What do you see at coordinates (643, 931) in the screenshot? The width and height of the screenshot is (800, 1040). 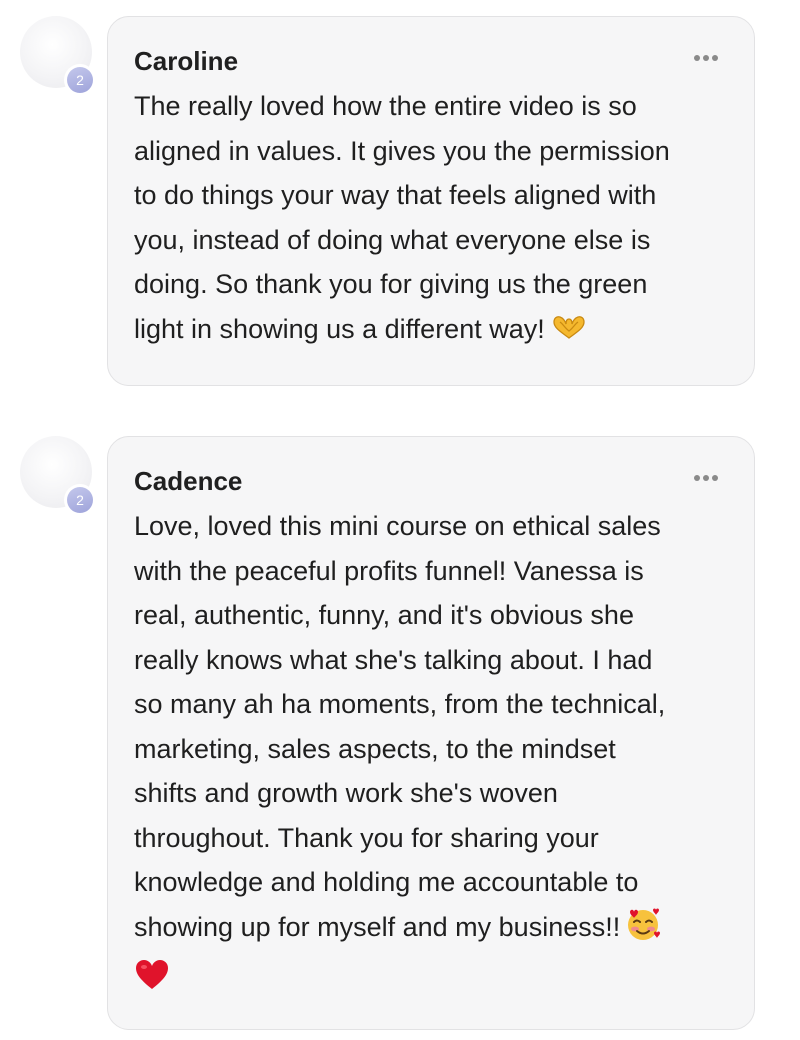 I see `smiling-face-with-hearts-emoji` at bounding box center [643, 931].